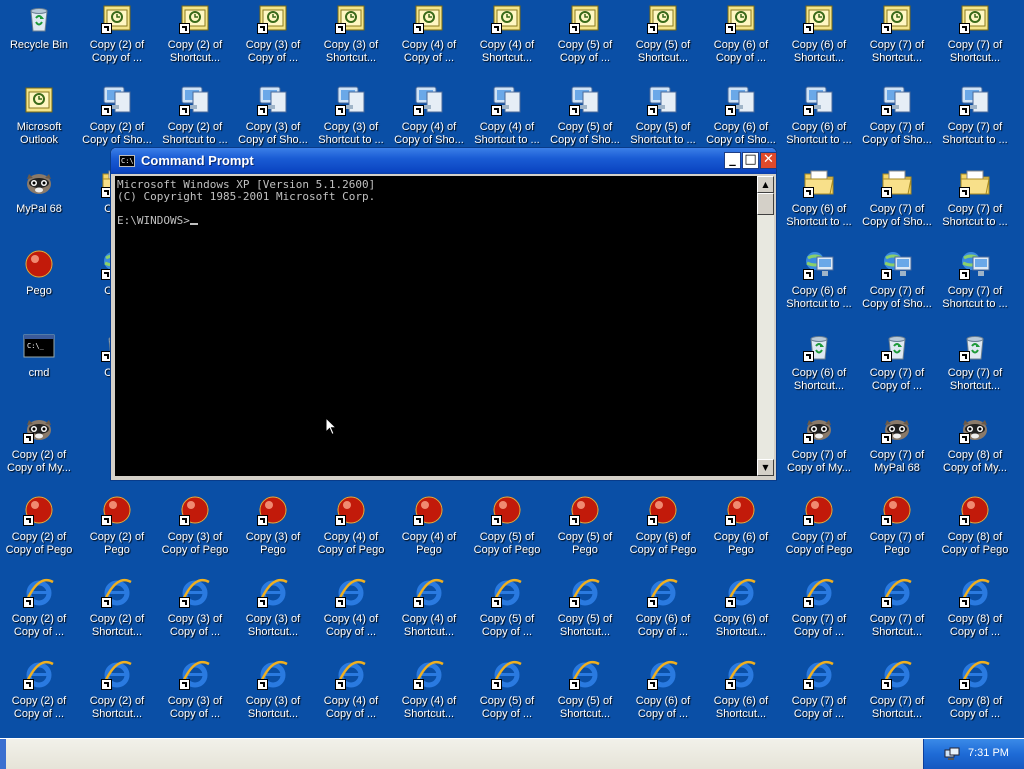 The height and width of the screenshot is (769, 1024). What do you see at coordinates (273, 532) in the screenshot?
I see `desktop-icon-pego: Copy (3) of Pego` at bounding box center [273, 532].